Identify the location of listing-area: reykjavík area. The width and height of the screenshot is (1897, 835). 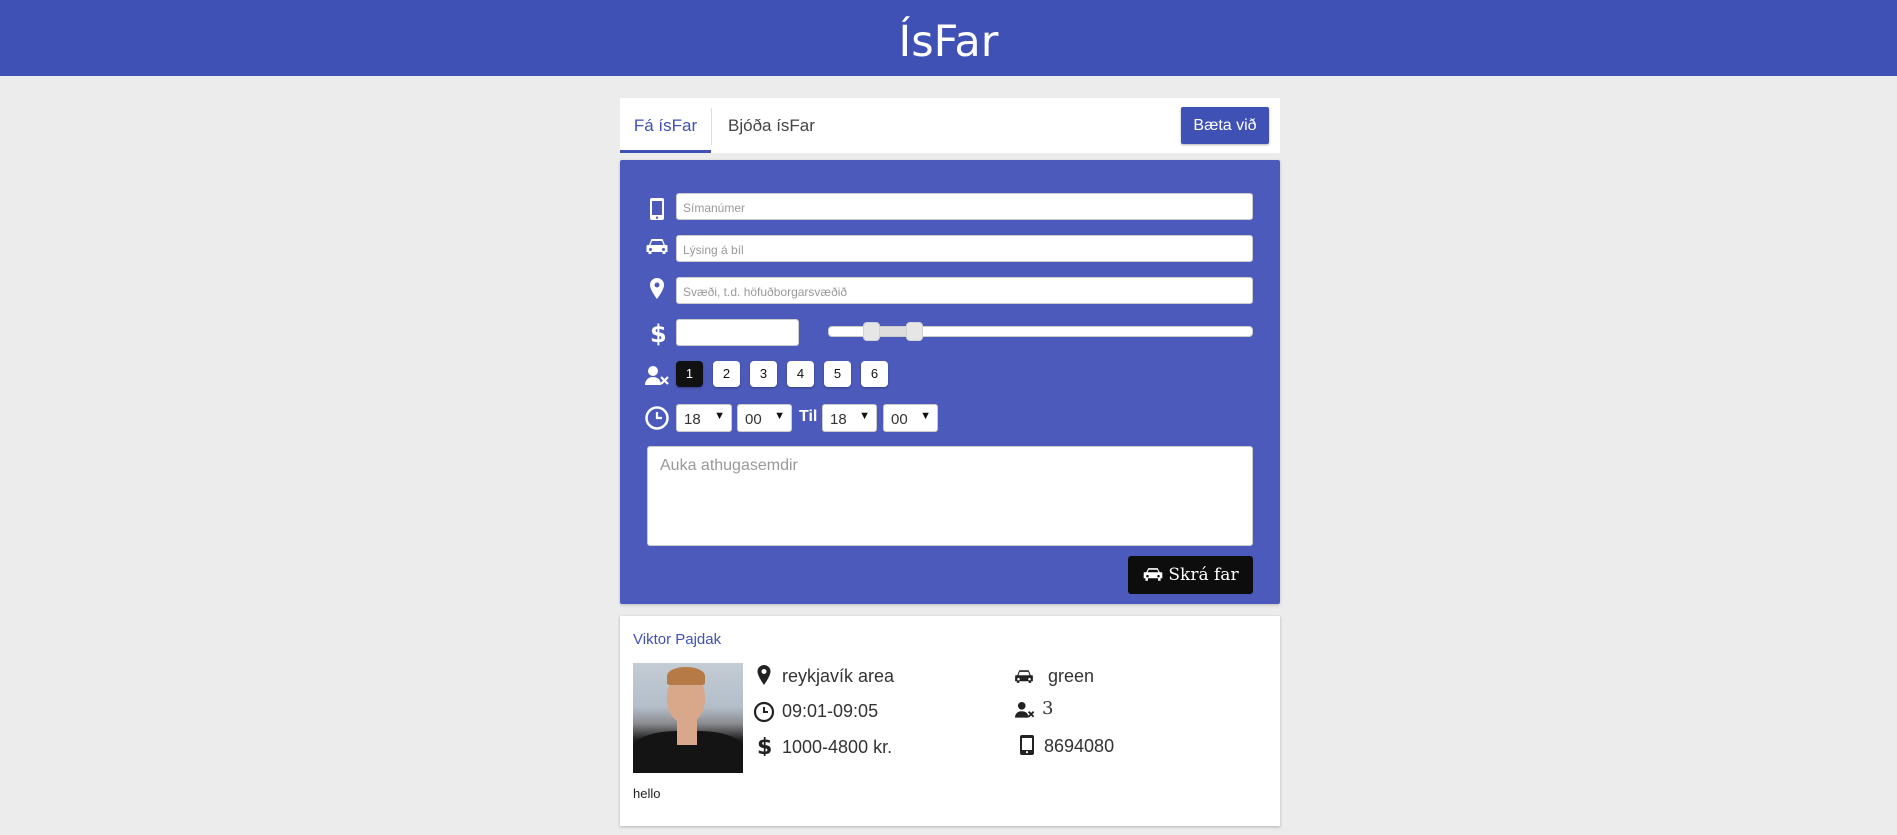
(838, 676).